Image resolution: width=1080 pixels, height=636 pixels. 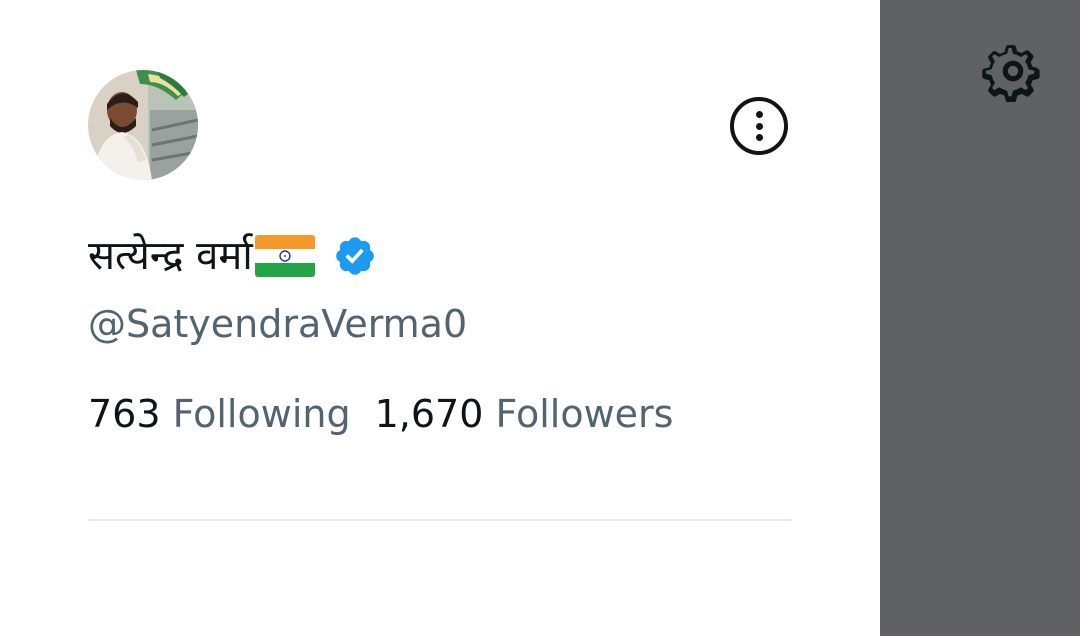 What do you see at coordinates (261, 414) in the screenshot?
I see `following-label: Following` at bounding box center [261, 414].